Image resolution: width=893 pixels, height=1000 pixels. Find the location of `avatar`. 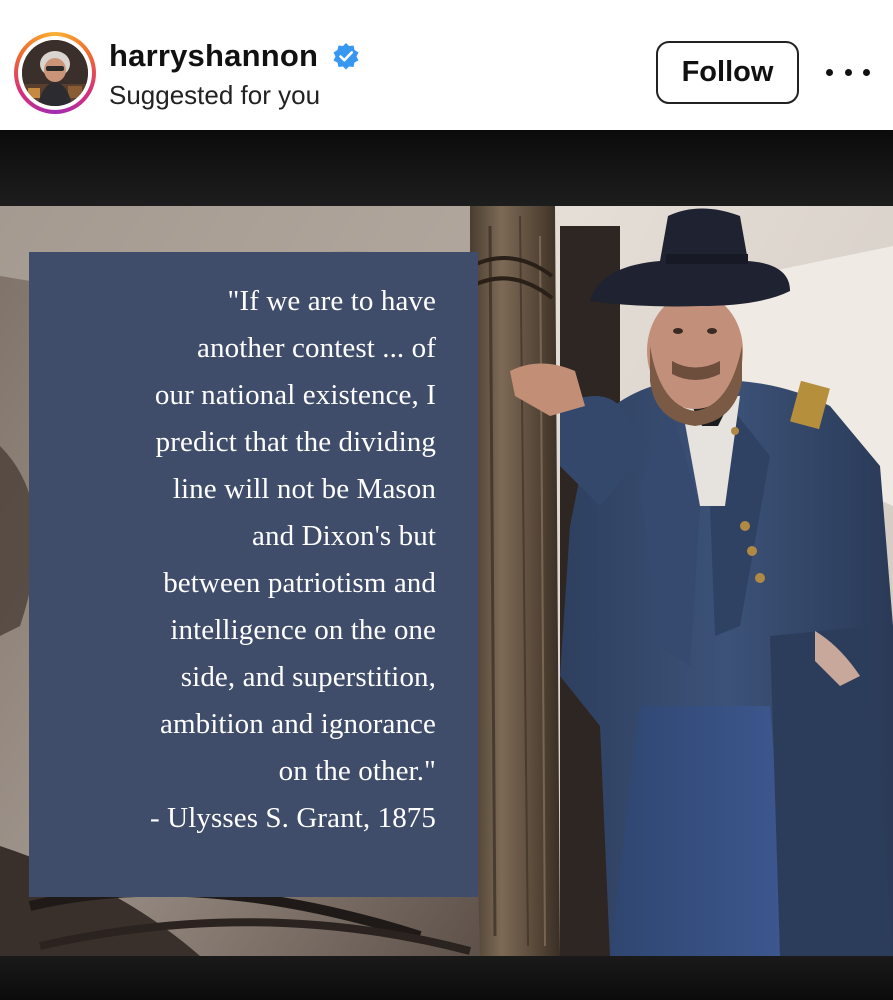

avatar is located at coordinates (55, 73).